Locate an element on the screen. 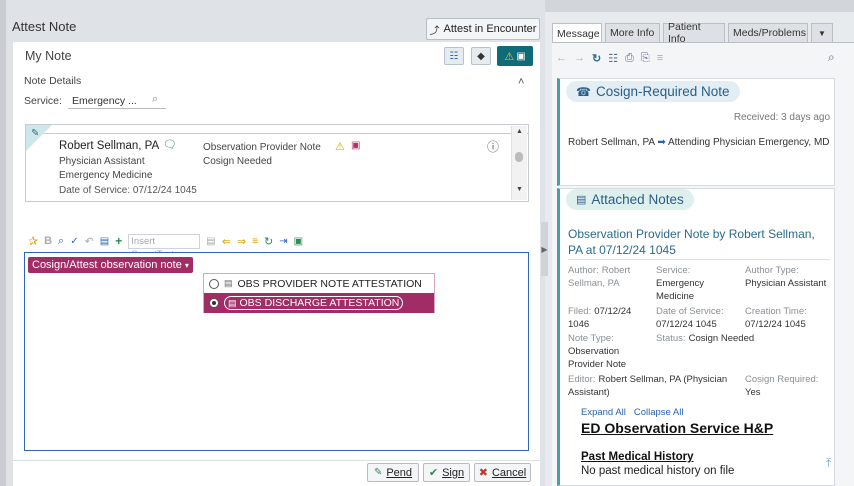  tab-more-info: More Info is located at coordinates (632, 32).